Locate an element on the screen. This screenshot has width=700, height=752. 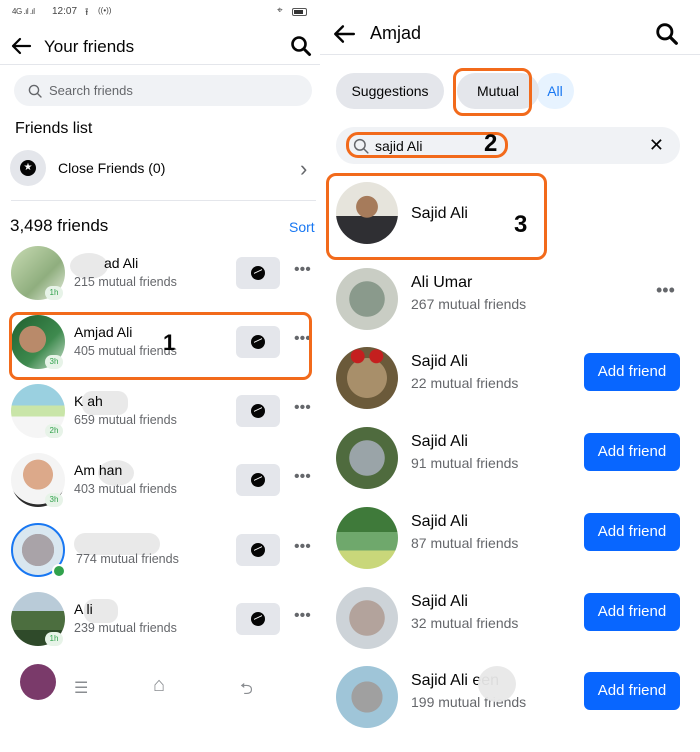
header: Amjad is located at coordinates (510, 33).